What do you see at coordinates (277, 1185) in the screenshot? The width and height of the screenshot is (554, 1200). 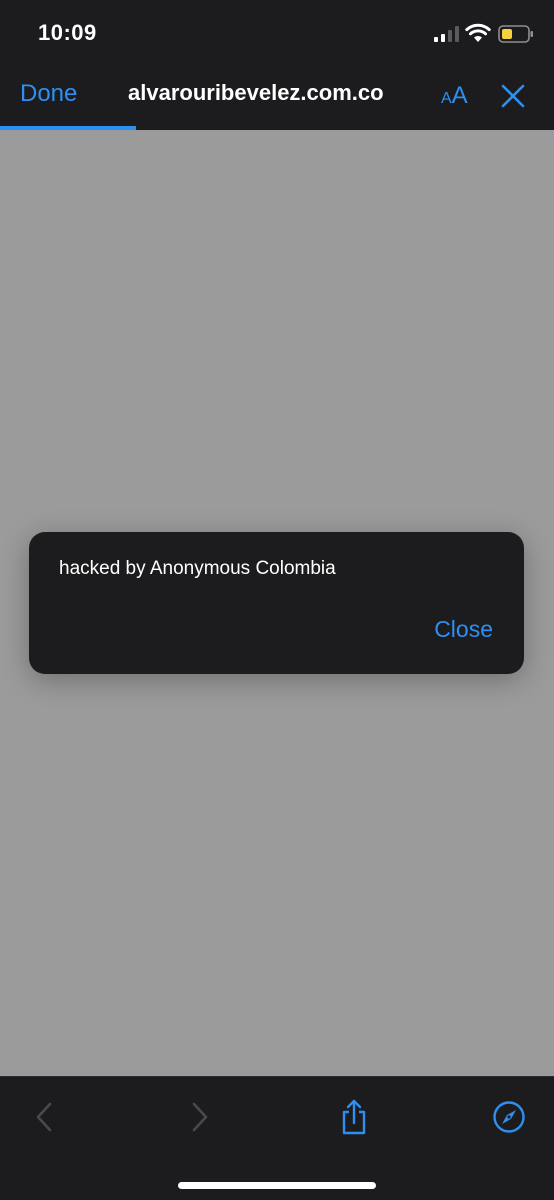 I see `home-indicator` at bounding box center [277, 1185].